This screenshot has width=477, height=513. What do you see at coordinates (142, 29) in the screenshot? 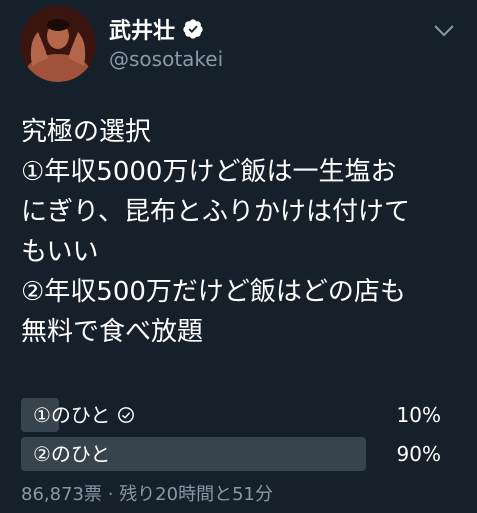
I see `user-name: 武井壮` at bounding box center [142, 29].